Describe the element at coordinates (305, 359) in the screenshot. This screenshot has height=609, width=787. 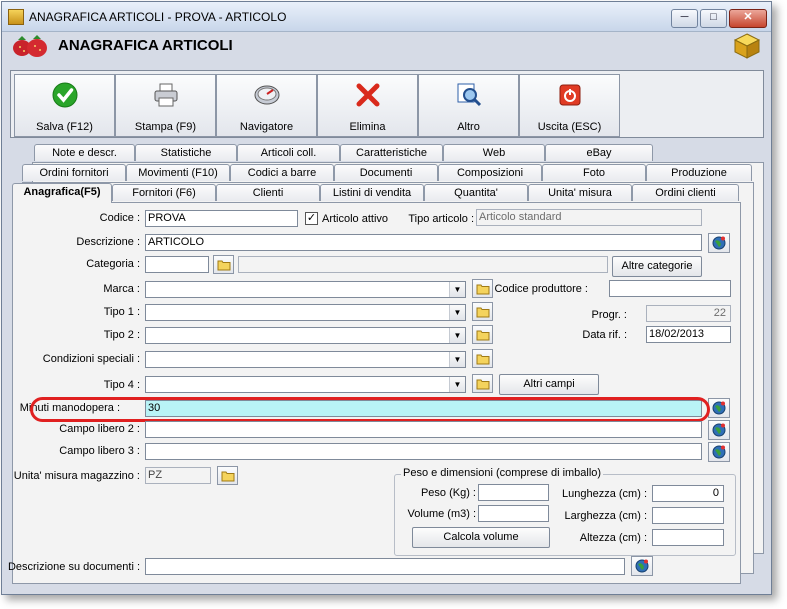
I see `condizioni-select: ▼` at that location.